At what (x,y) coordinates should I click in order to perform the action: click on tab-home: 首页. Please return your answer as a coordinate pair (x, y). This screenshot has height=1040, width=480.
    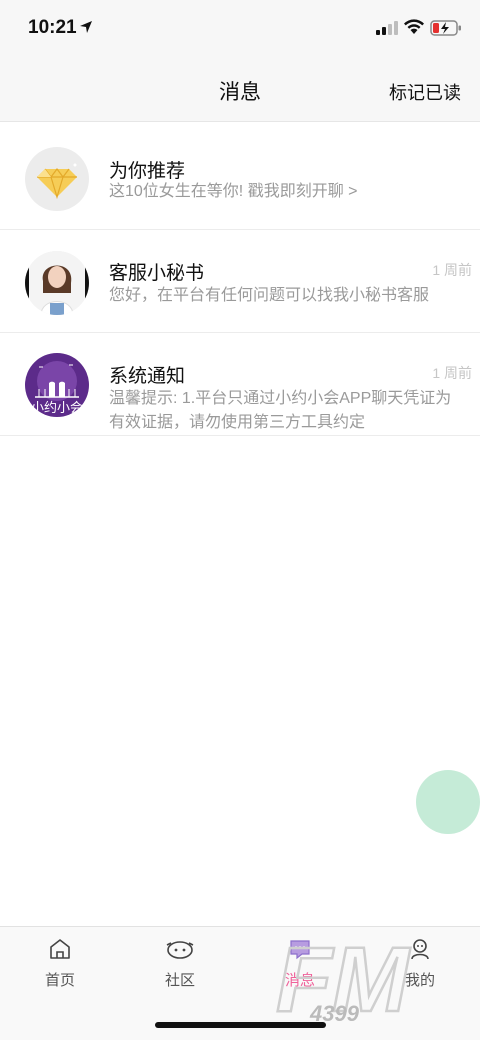
    Looking at the image, I should click on (60, 962).